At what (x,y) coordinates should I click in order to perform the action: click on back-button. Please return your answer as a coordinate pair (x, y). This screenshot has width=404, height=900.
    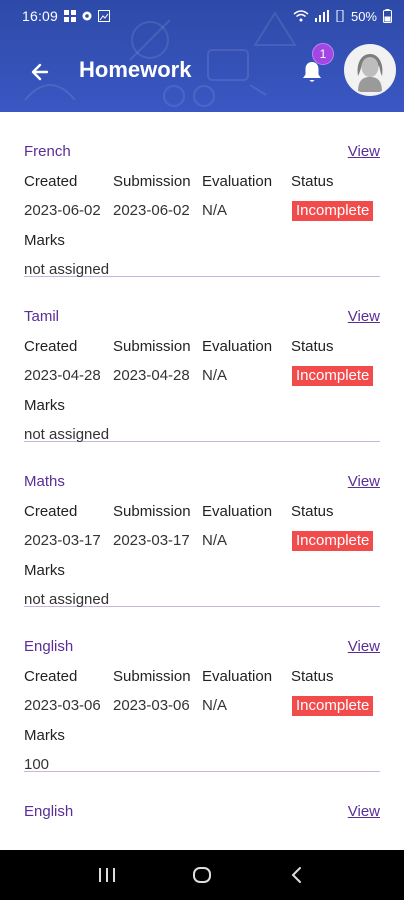
    Looking at the image, I should click on (40, 72).